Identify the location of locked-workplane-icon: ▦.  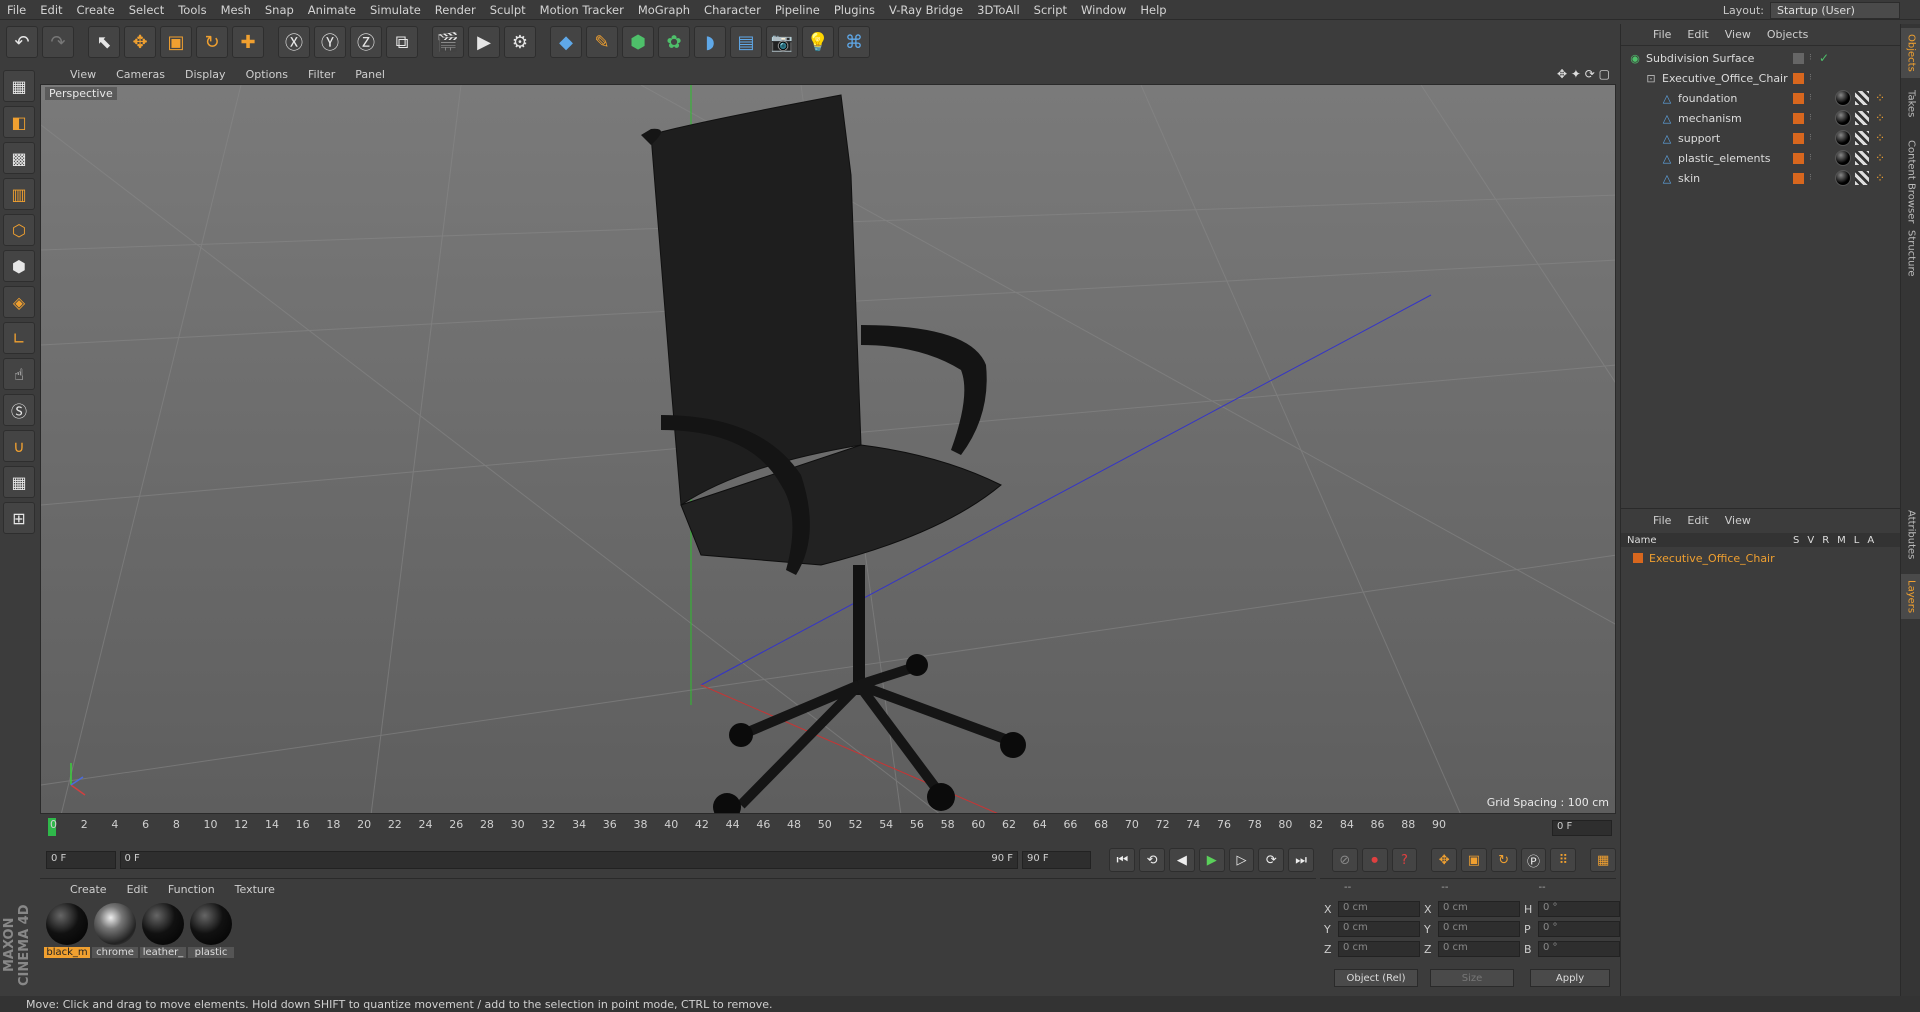
(19, 482).